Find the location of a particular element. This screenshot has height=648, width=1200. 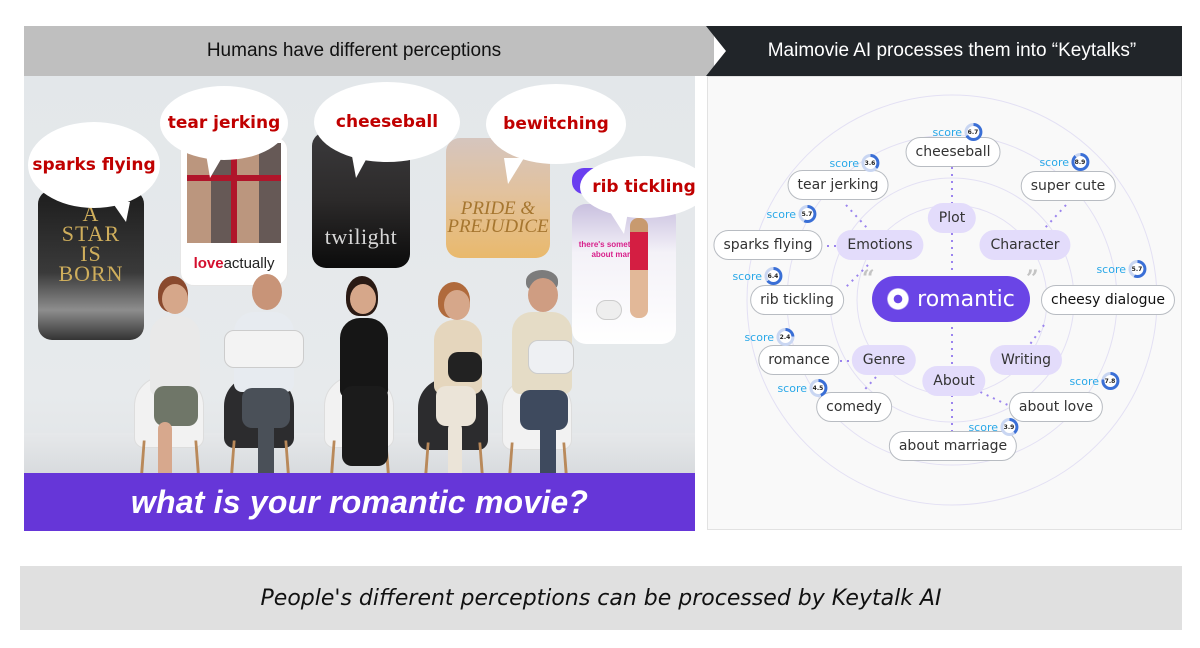

score-badge: score 4.5 is located at coordinates (802, 388).